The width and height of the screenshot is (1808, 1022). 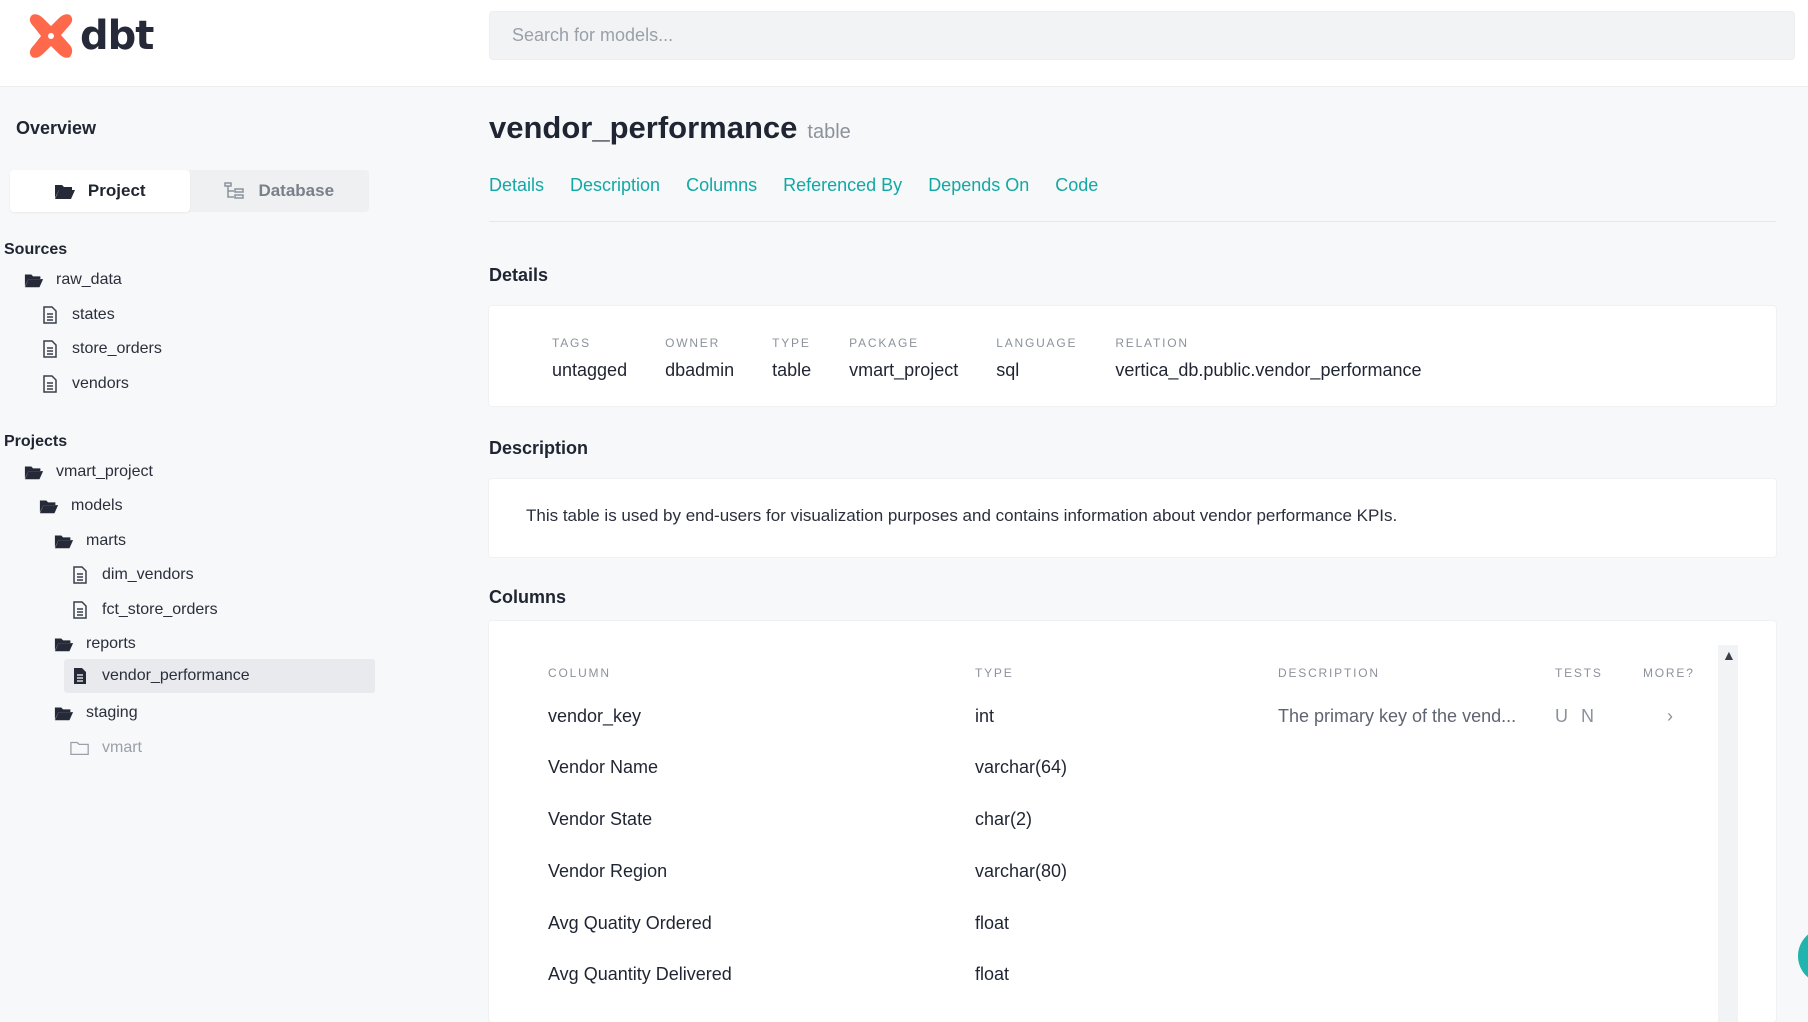 What do you see at coordinates (571, 343) in the screenshot?
I see `detail-label: TAGS` at bounding box center [571, 343].